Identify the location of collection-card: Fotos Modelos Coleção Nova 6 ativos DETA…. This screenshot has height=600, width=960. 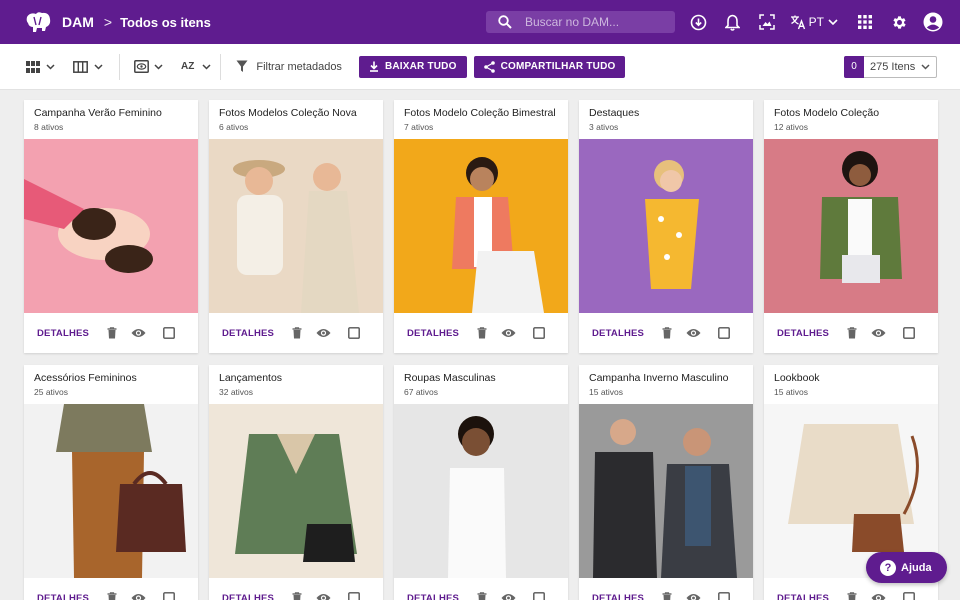
(296, 226).